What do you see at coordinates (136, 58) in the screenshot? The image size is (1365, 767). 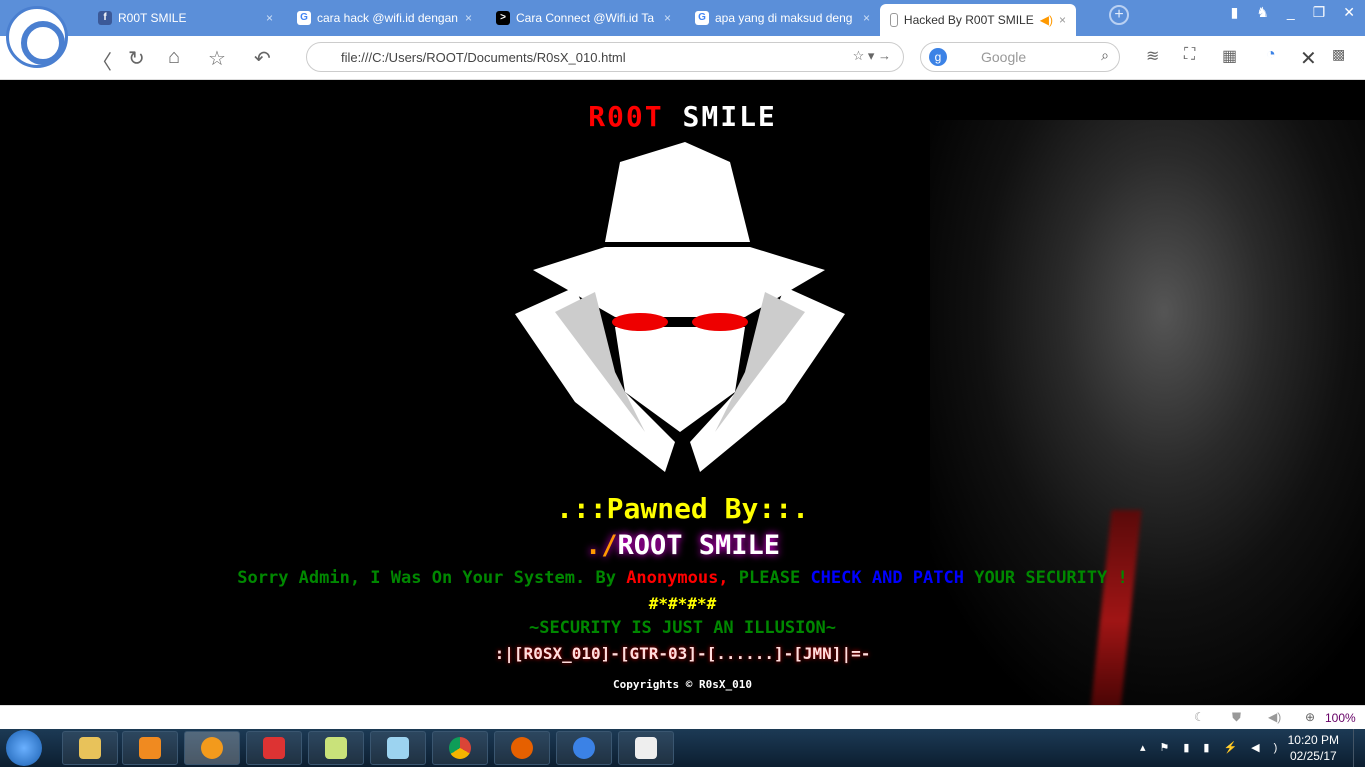 I see `refresh-button: ↻` at bounding box center [136, 58].